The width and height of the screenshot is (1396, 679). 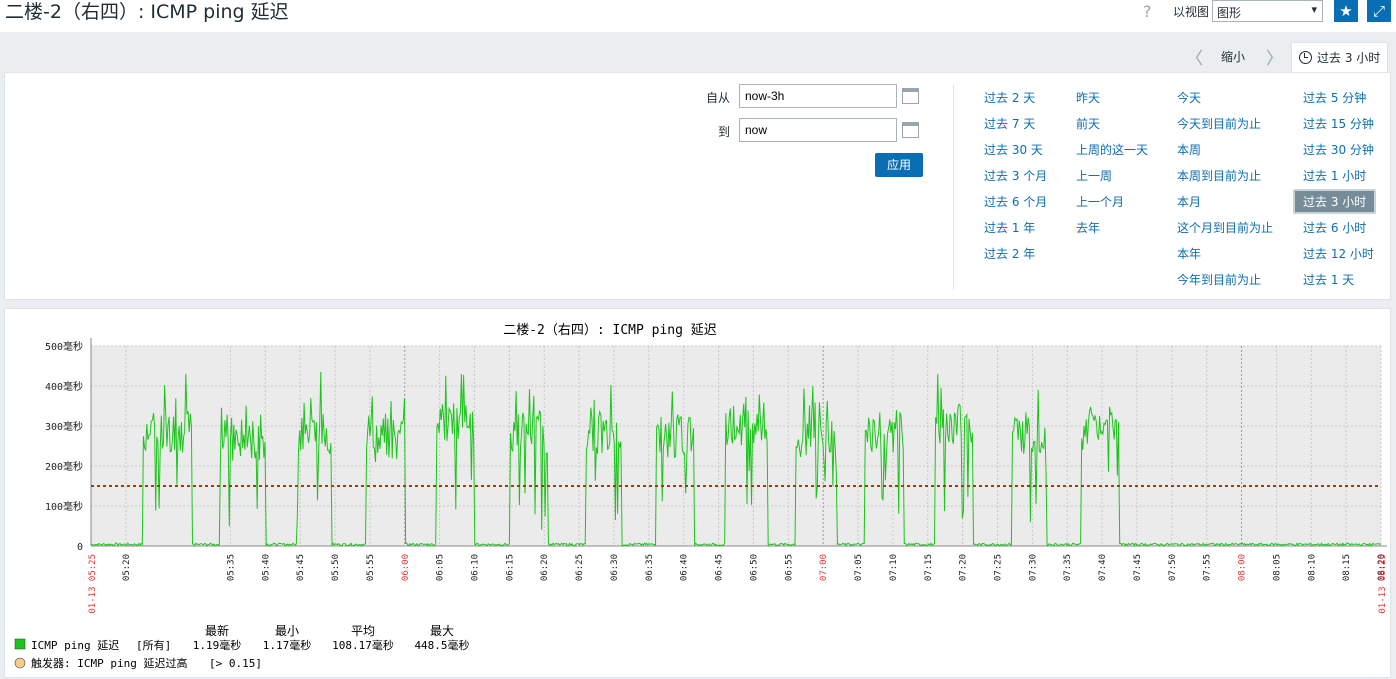 What do you see at coordinates (824, 567) in the screenshot?
I see `x-tick-label: 07:00` at bounding box center [824, 567].